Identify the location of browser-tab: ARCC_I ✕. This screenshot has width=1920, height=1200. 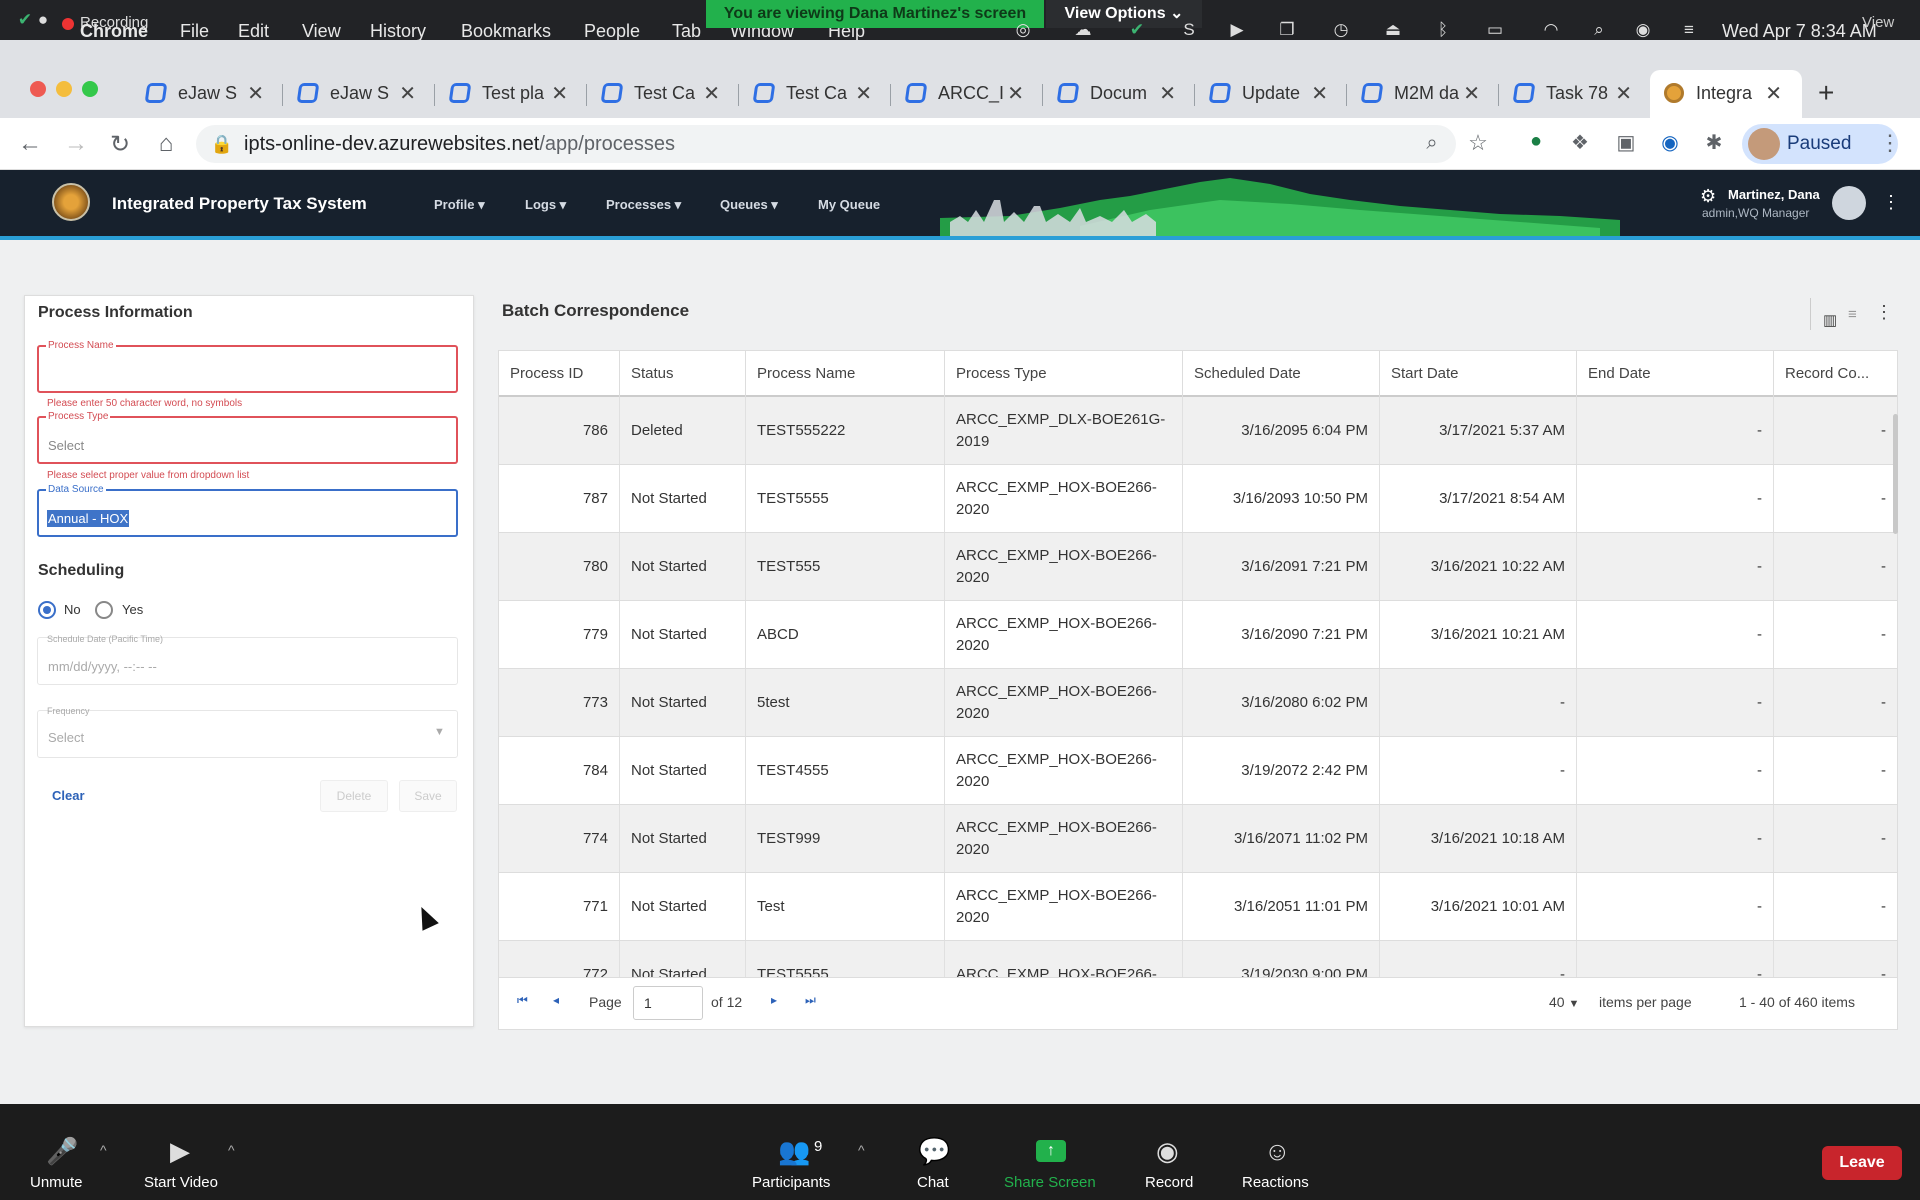
(970, 93).